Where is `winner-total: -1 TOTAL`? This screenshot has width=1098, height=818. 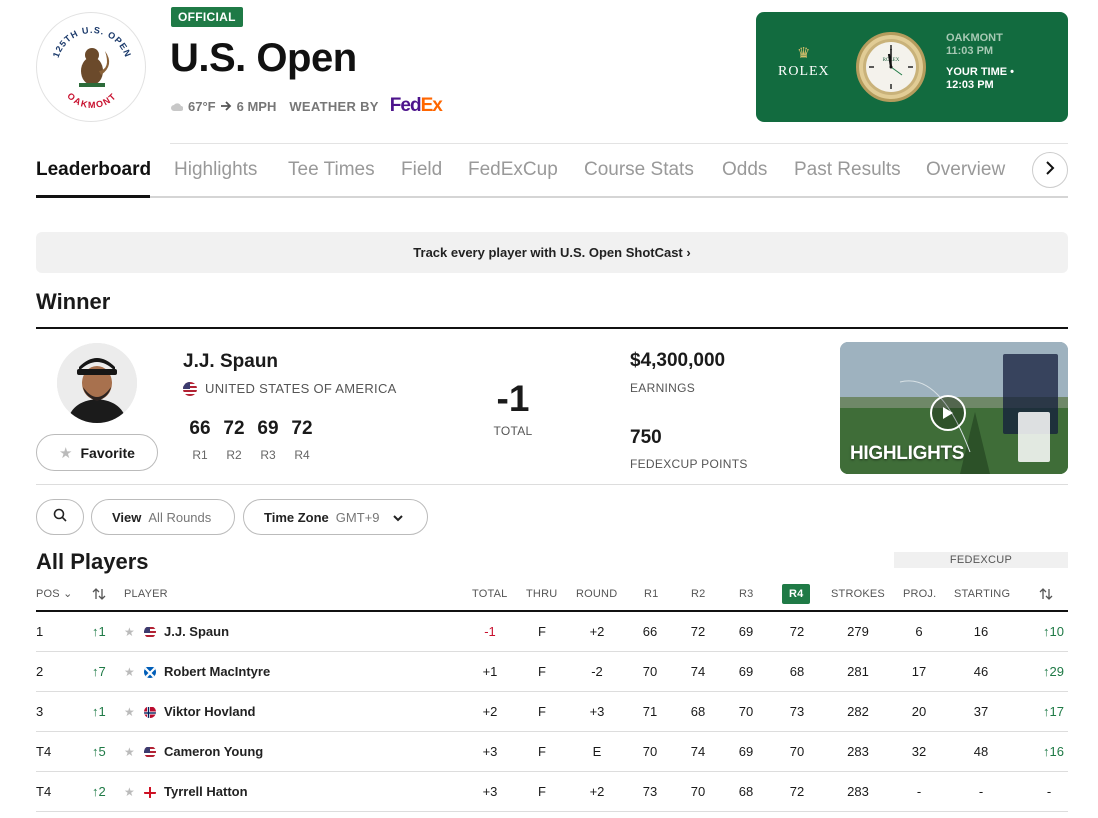 winner-total: -1 TOTAL is located at coordinates (513, 408).